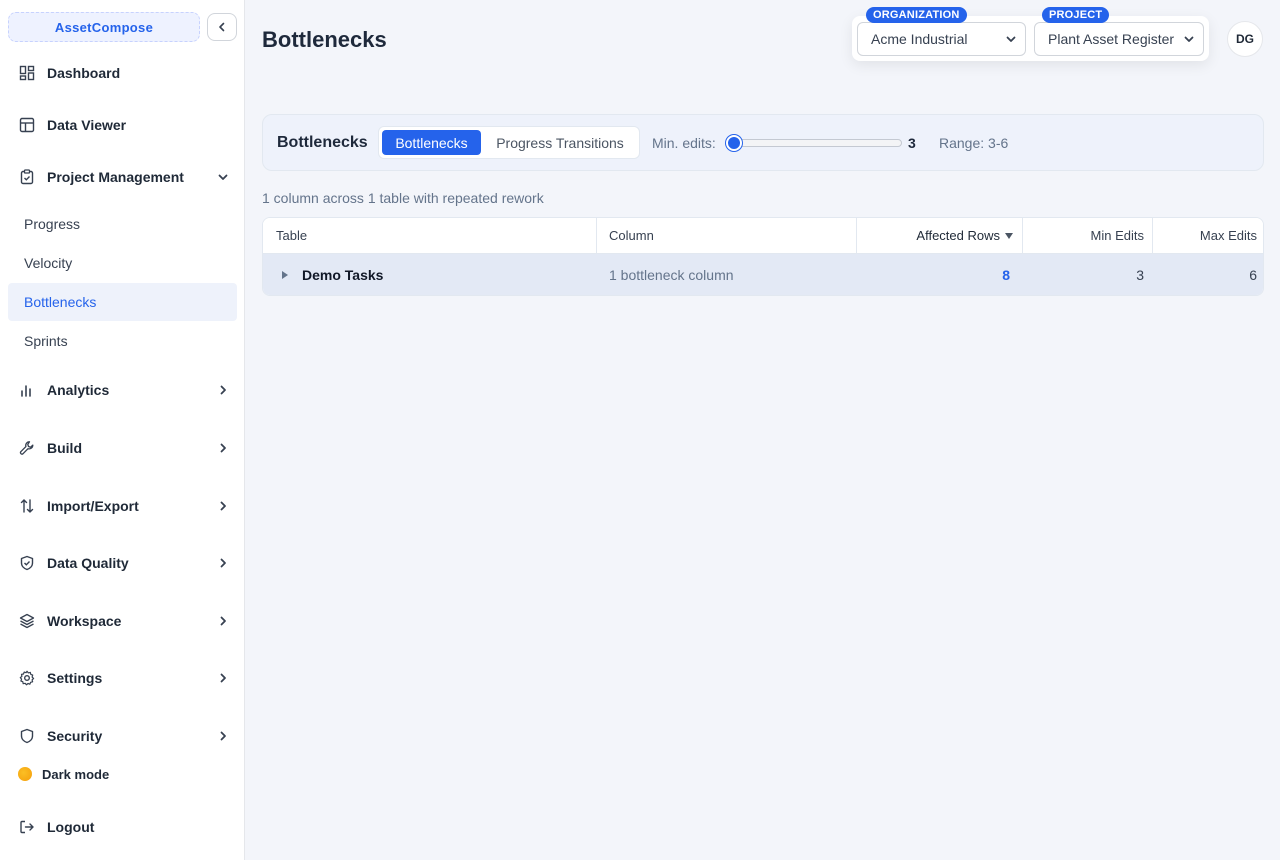 This screenshot has height=860, width=1280. Describe the element at coordinates (27, 177) in the screenshot. I see `clipboard-check-icon` at that location.